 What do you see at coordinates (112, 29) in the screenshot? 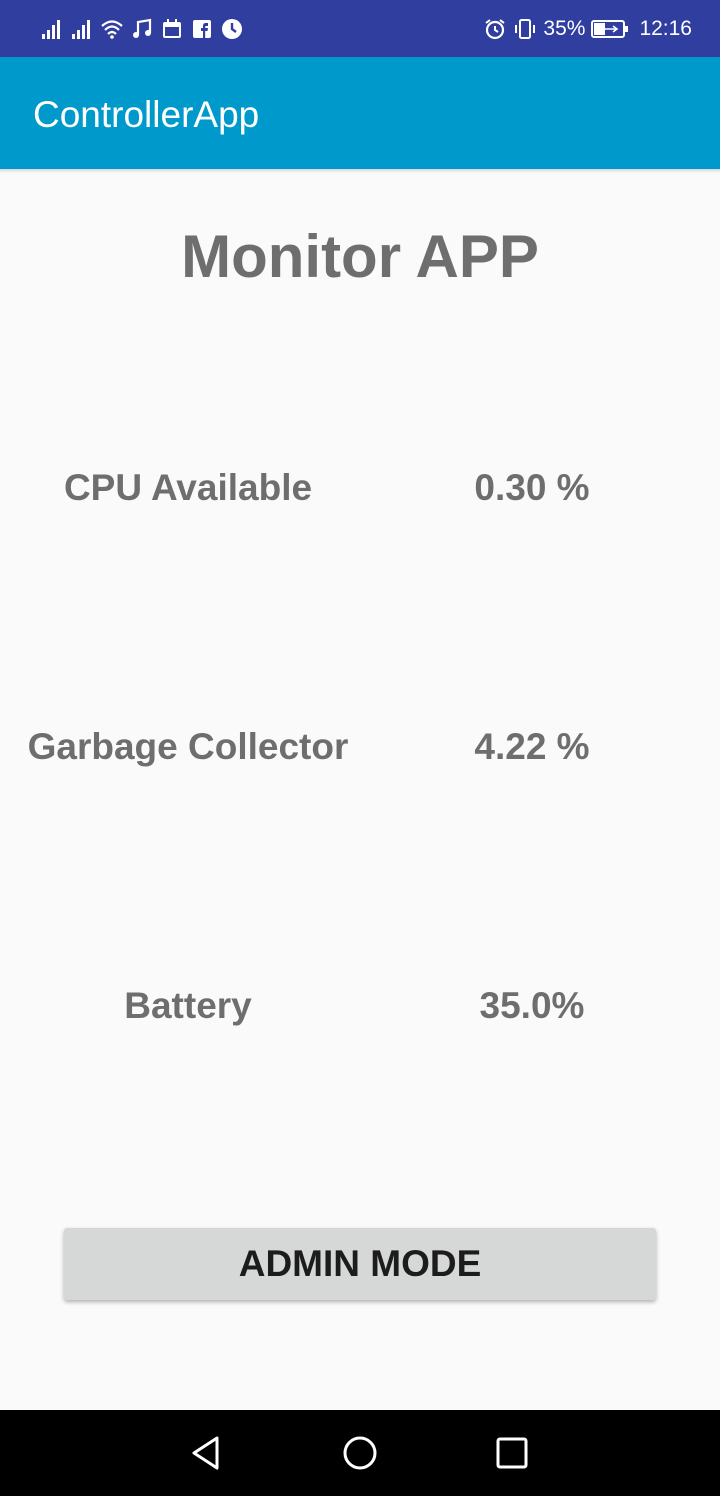
I see `wifi-icon` at bounding box center [112, 29].